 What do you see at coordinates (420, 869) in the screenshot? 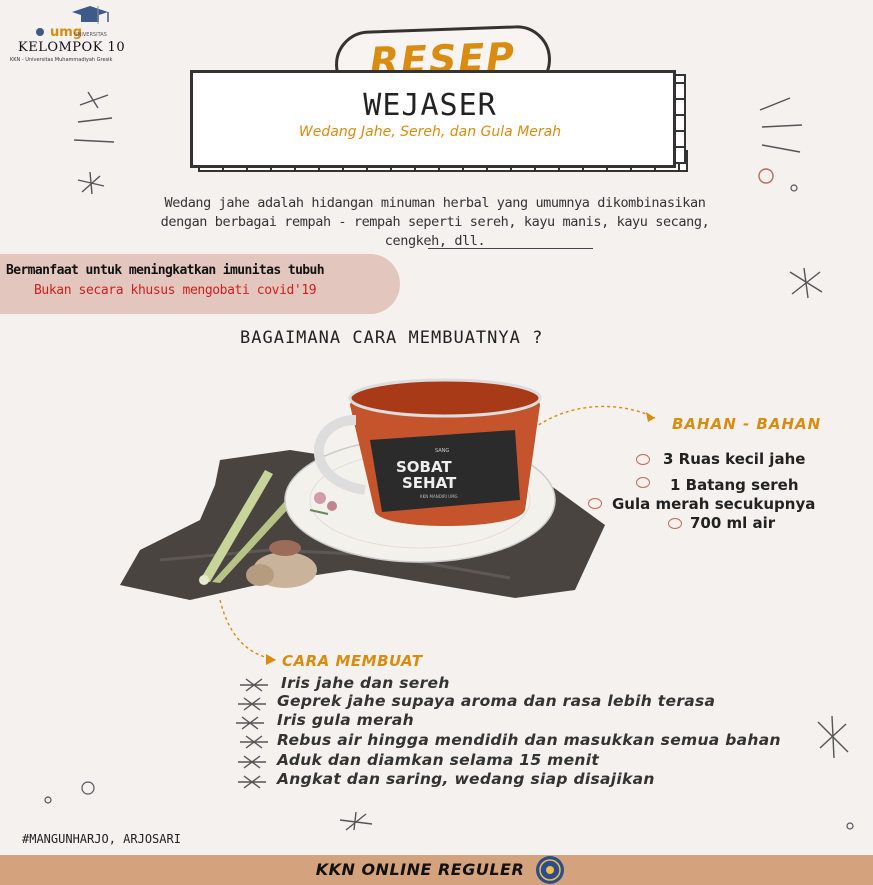
I see `footer-program: KKN ONLINE REGULER` at bounding box center [420, 869].